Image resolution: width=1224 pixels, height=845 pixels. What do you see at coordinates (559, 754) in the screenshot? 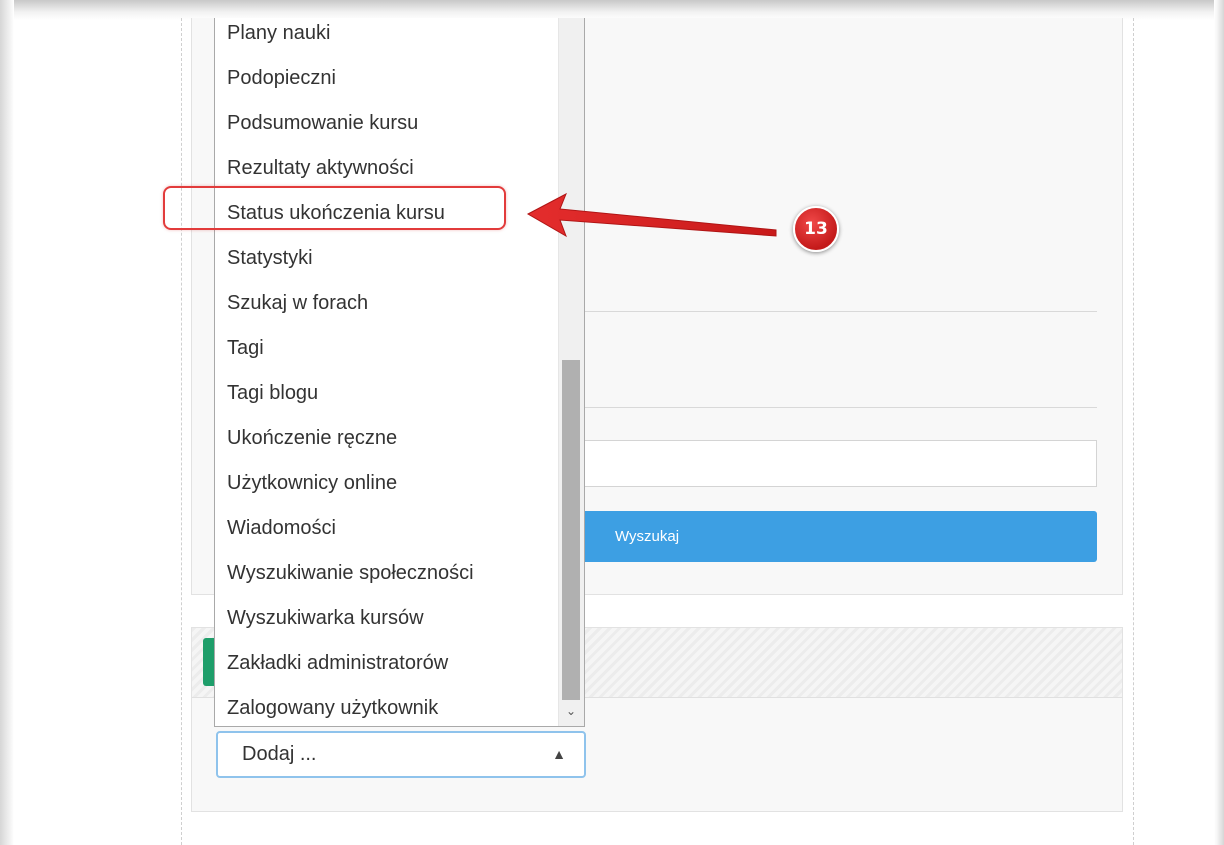
I see `select-caret-icon: ▲︎` at bounding box center [559, 754].